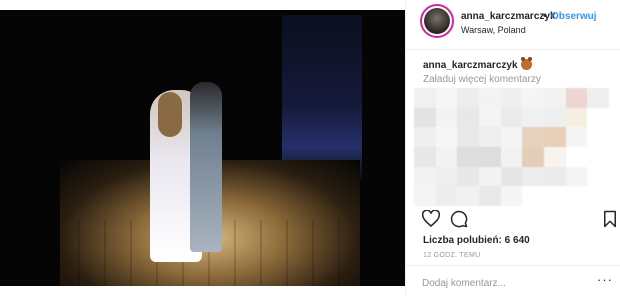 This screenshot has height=296, width=620. Describe the element at coordinates (459, 219) in the screenshot. I see `speech-bubble-icon` at that location.